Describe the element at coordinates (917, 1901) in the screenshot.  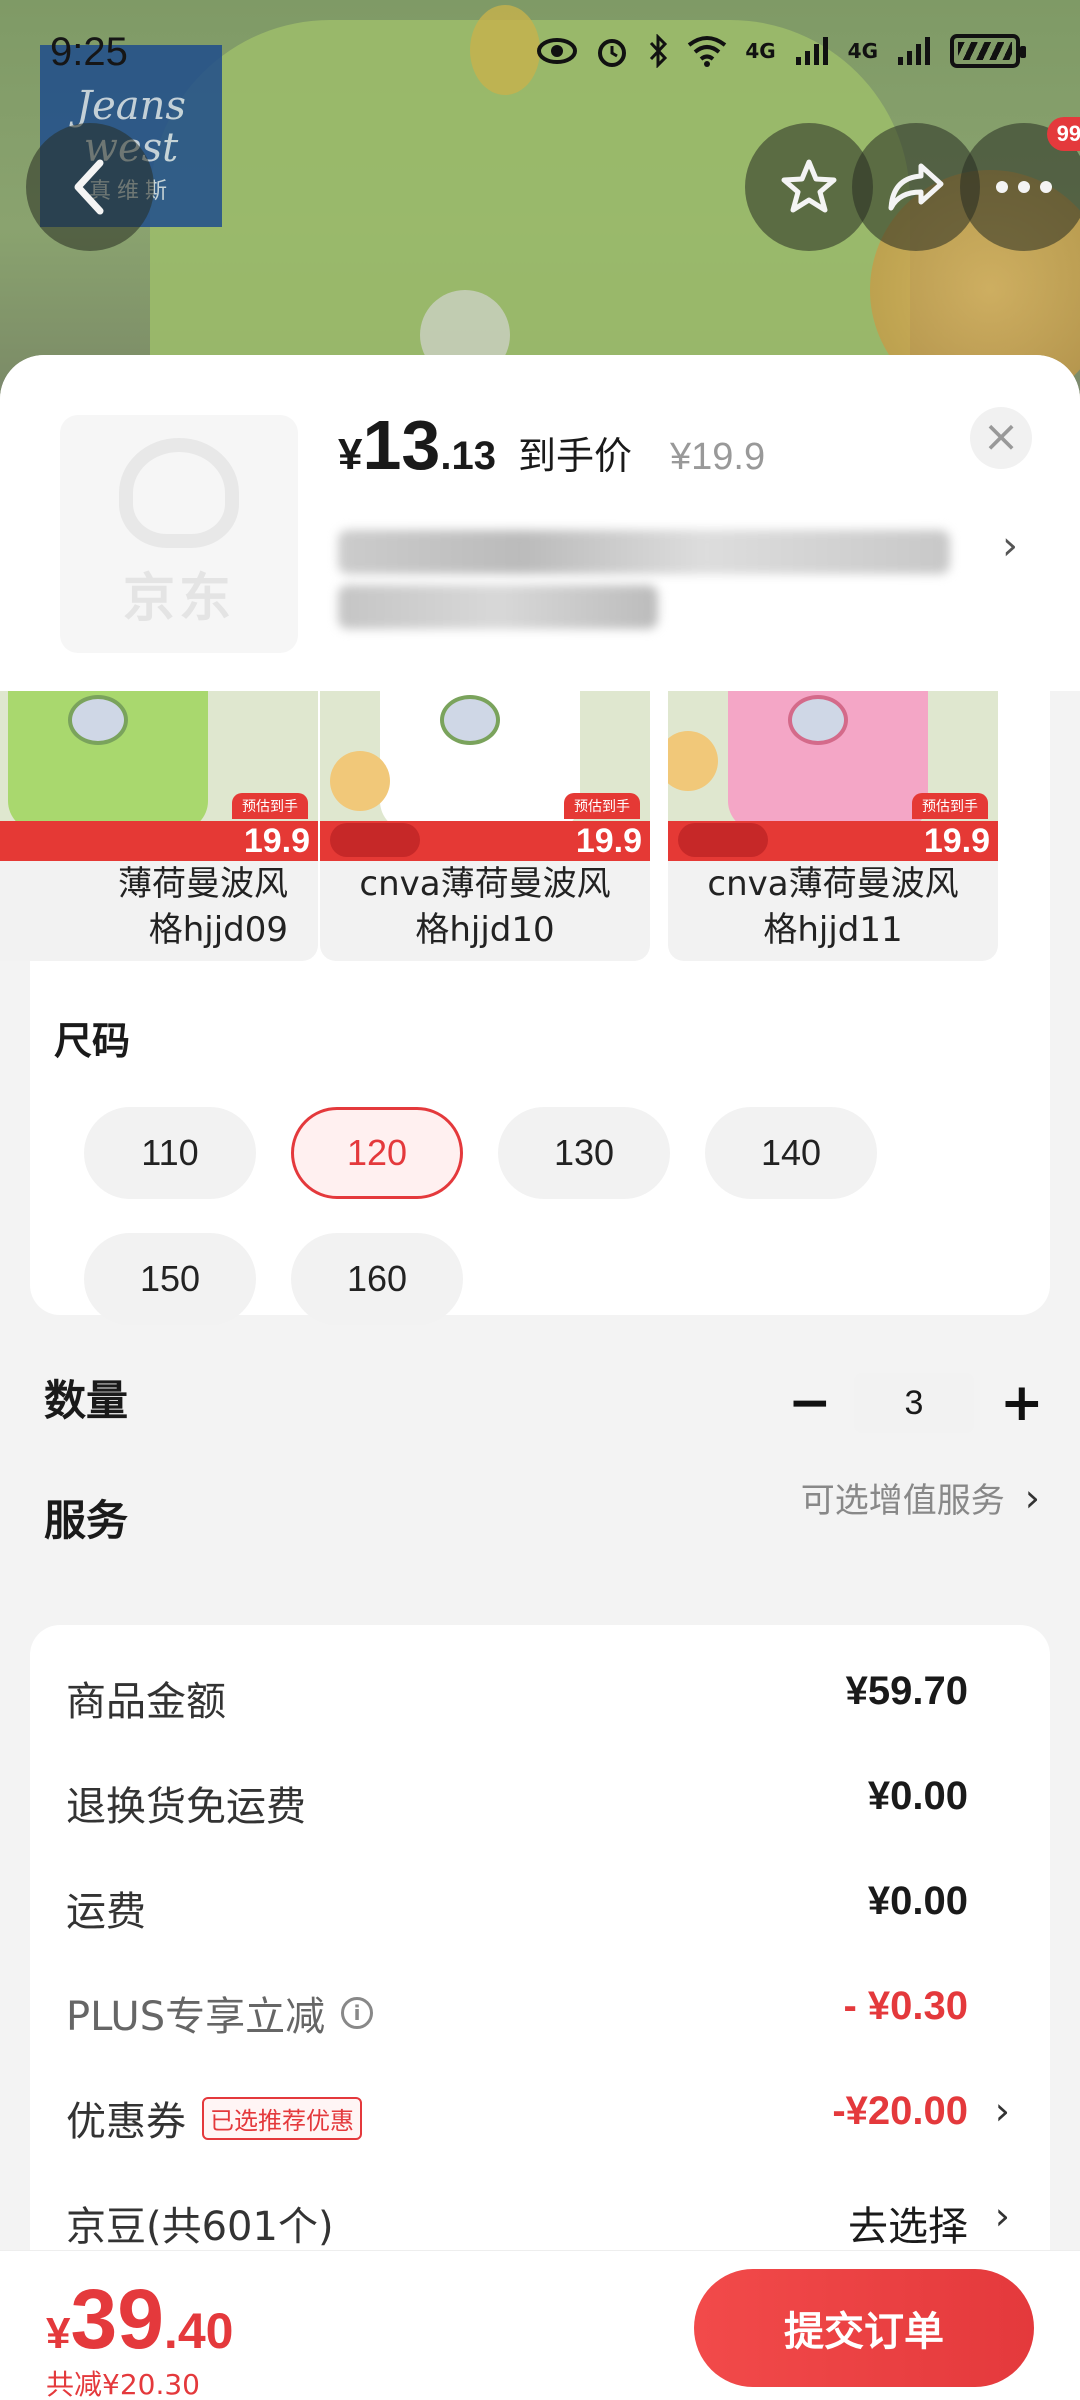
I see `shipping-value: ¥0.00` at that location.